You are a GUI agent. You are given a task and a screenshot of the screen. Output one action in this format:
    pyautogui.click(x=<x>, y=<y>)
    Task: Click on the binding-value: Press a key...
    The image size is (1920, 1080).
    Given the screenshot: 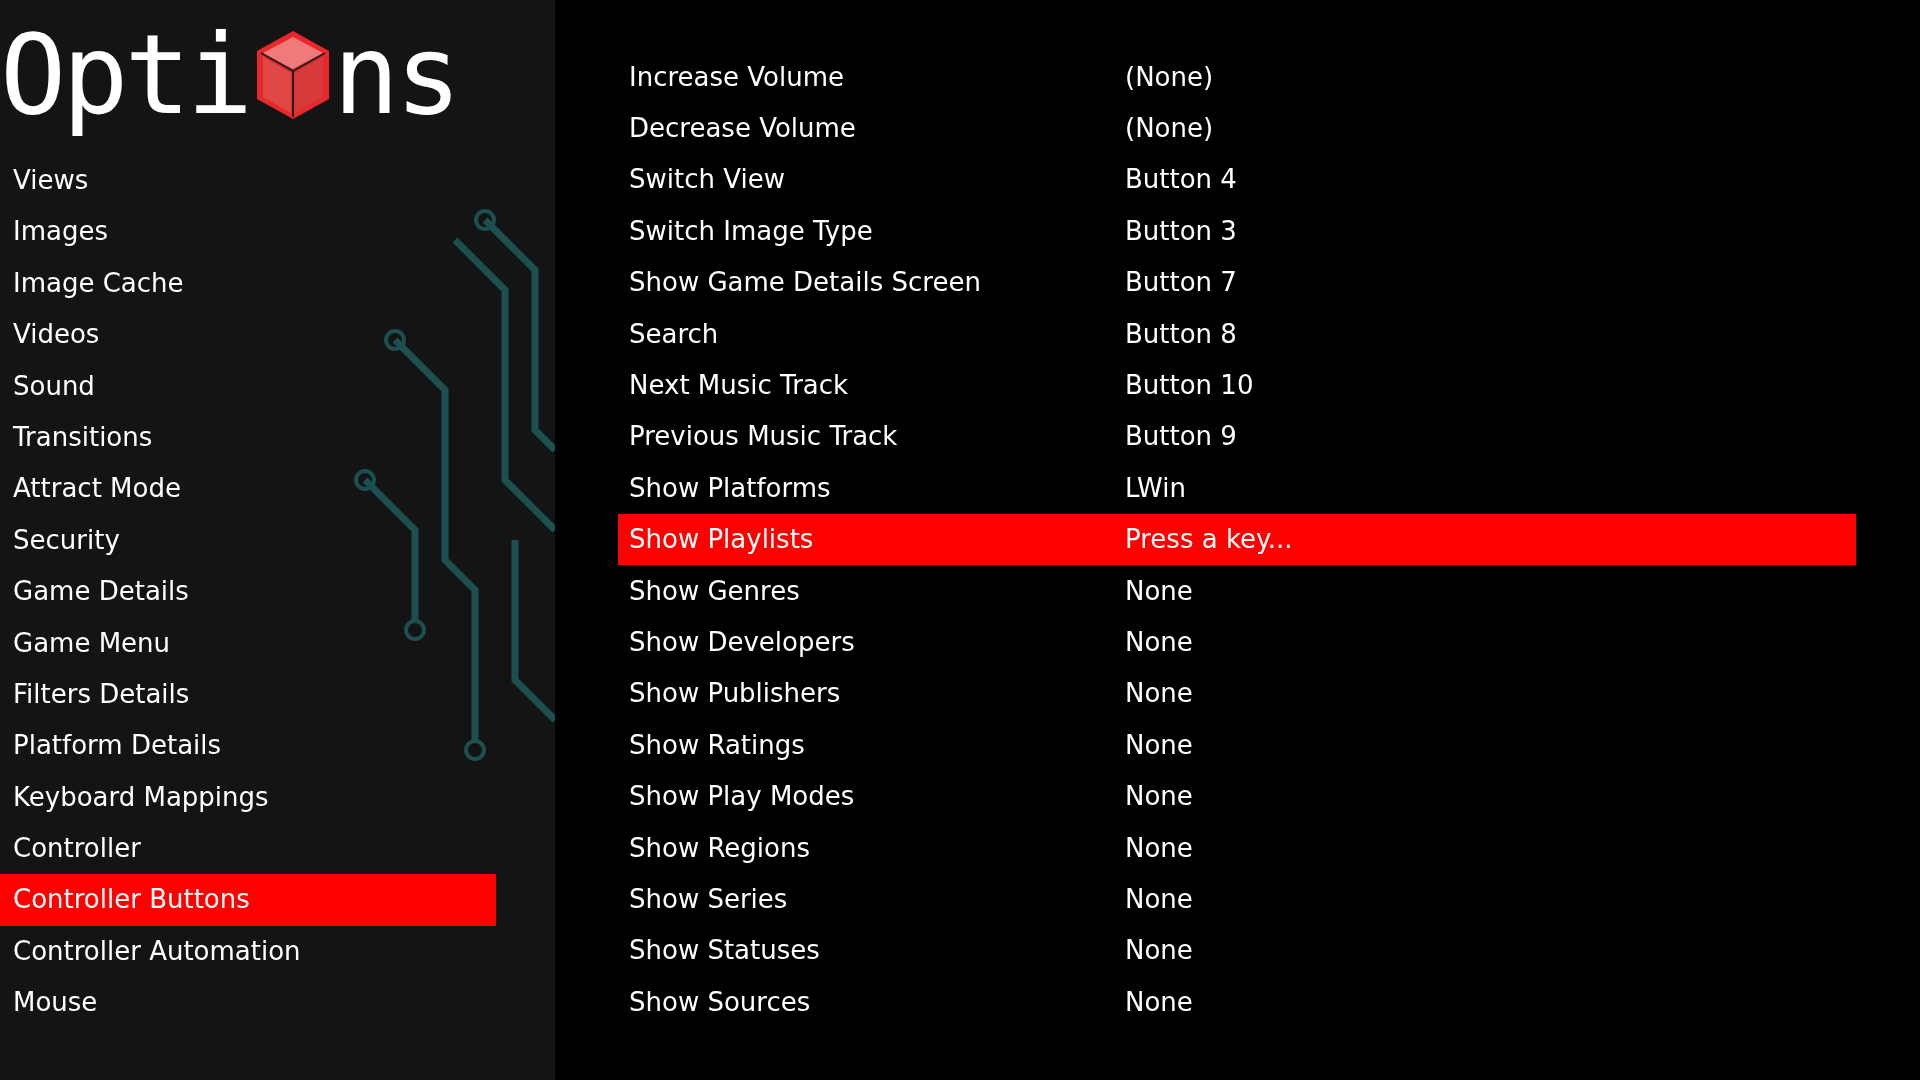 What is the action you would take?
    pyautogui.click(x=1209, y=539)
    